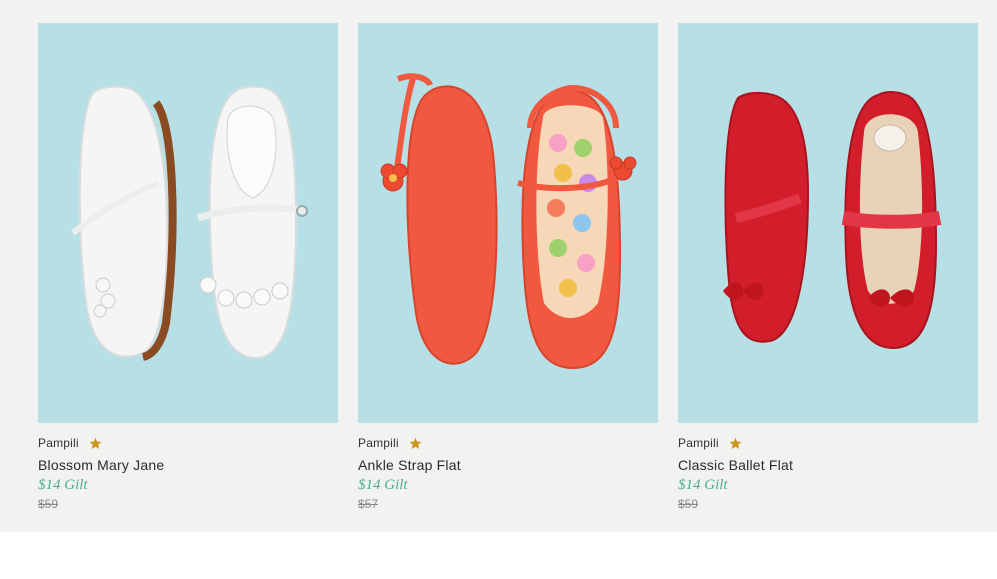 This screenshot has height=579, width=997. Describe the element at coordinates (828, 465) in the screenshot. I see `product-name: Classic Ballet Flat` at that location.